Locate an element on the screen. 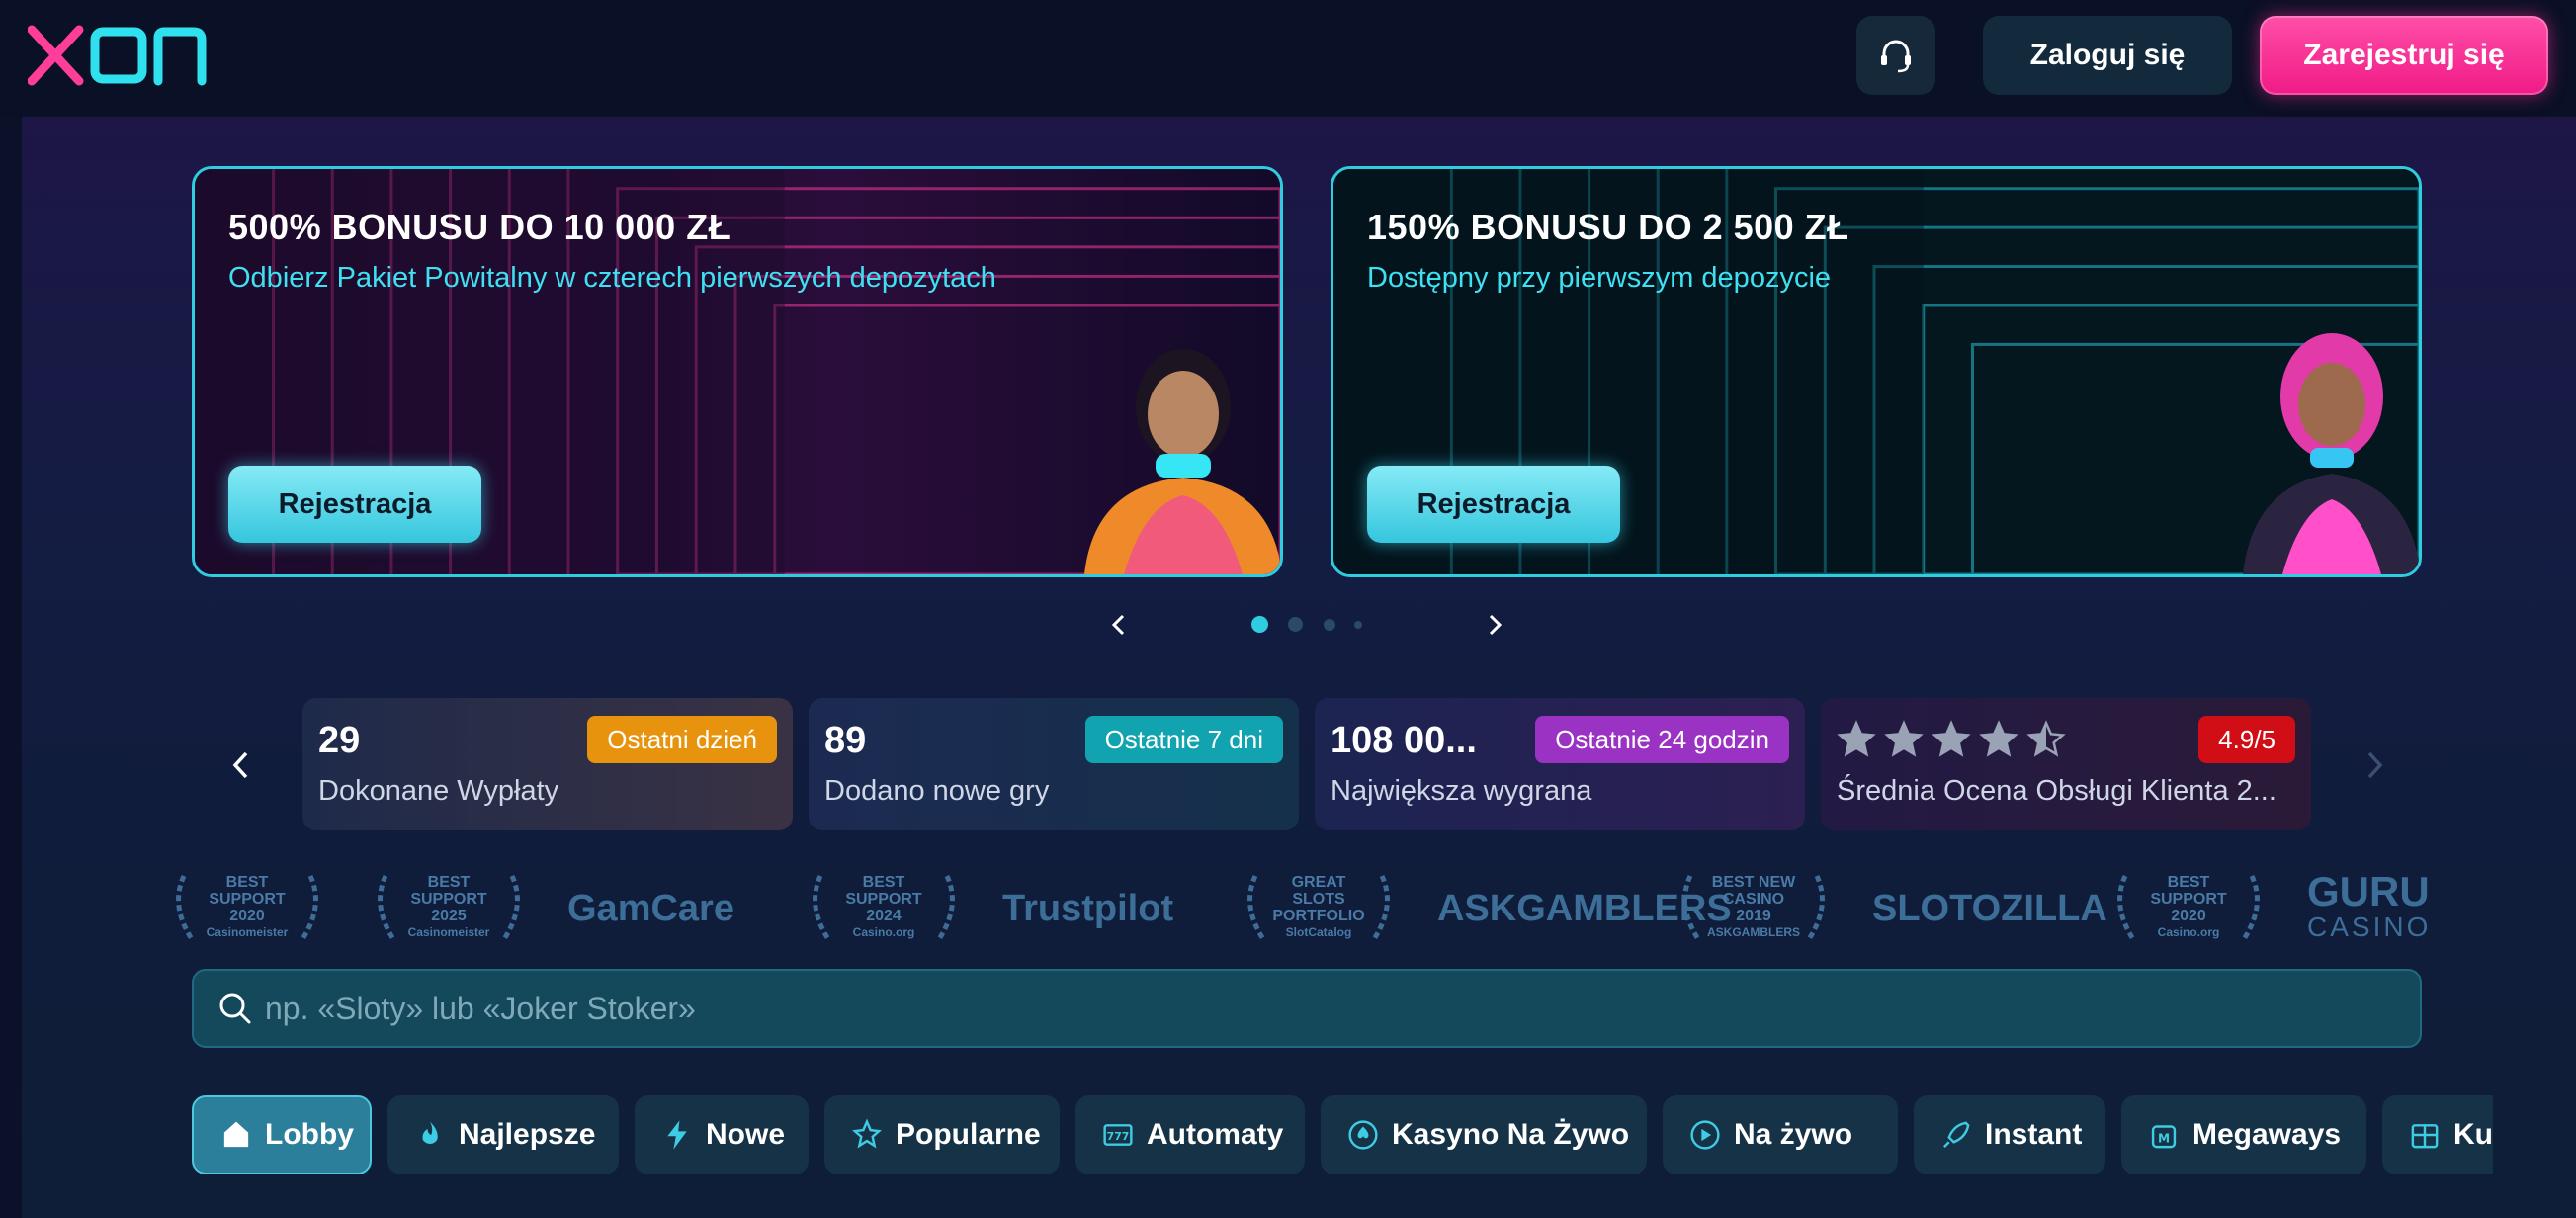 This screenshot has height=1218, width=2576. play-icon is located at coordinates (1705, 1135).